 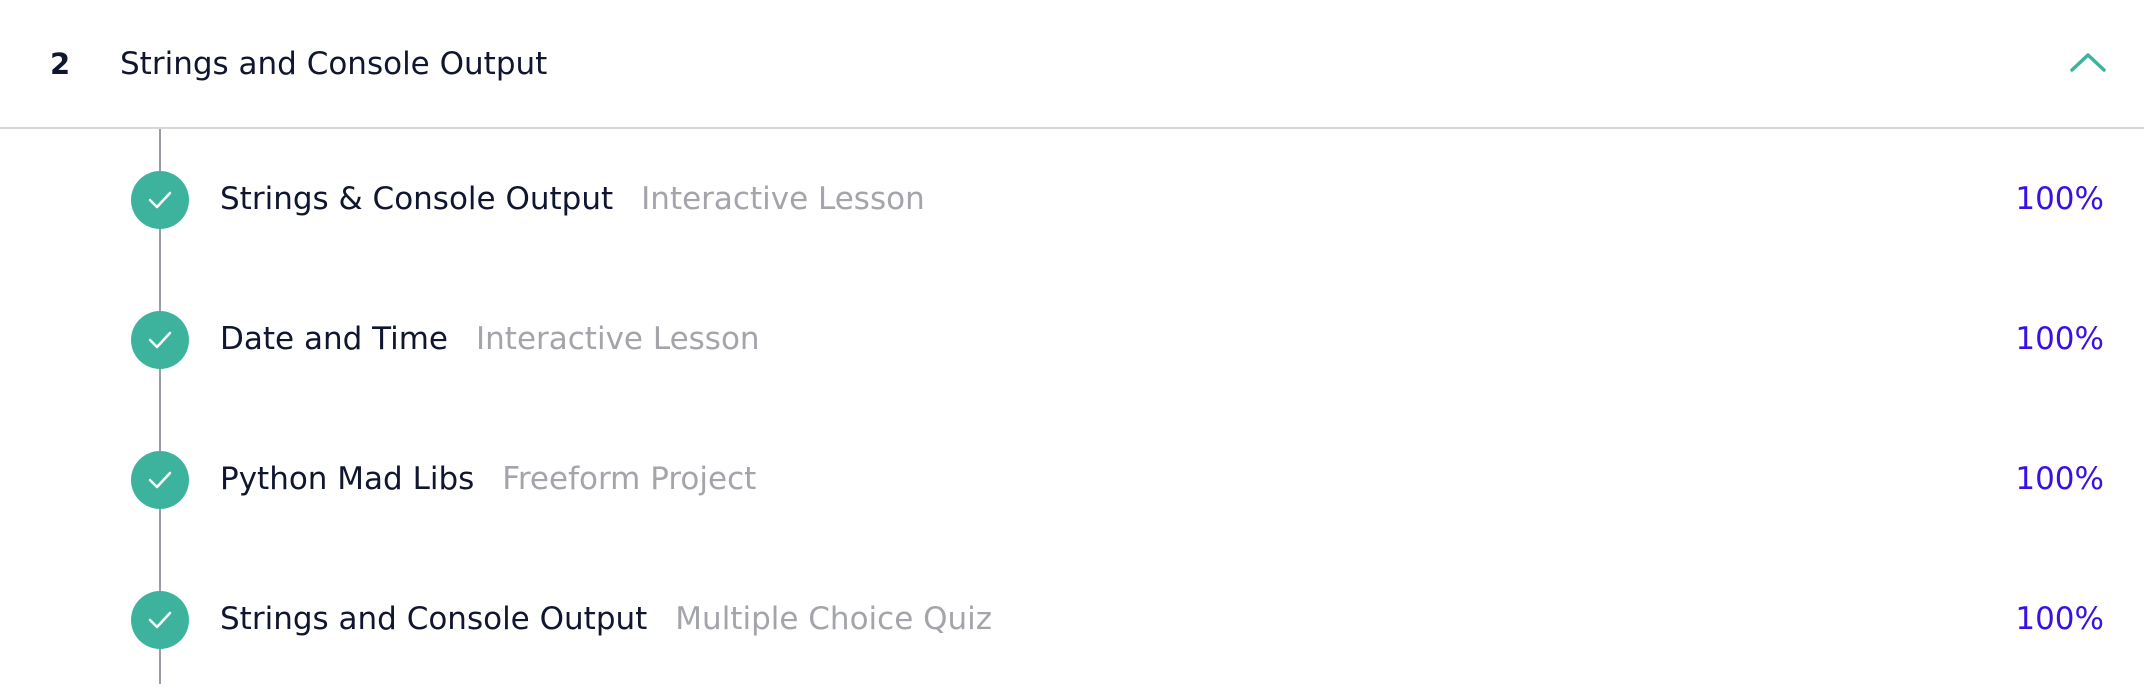 What do you see at coordinates (416, 199) in the screenshot?
I see `lesson-title: Strings & Console Output` at bounding box center [416, 199].